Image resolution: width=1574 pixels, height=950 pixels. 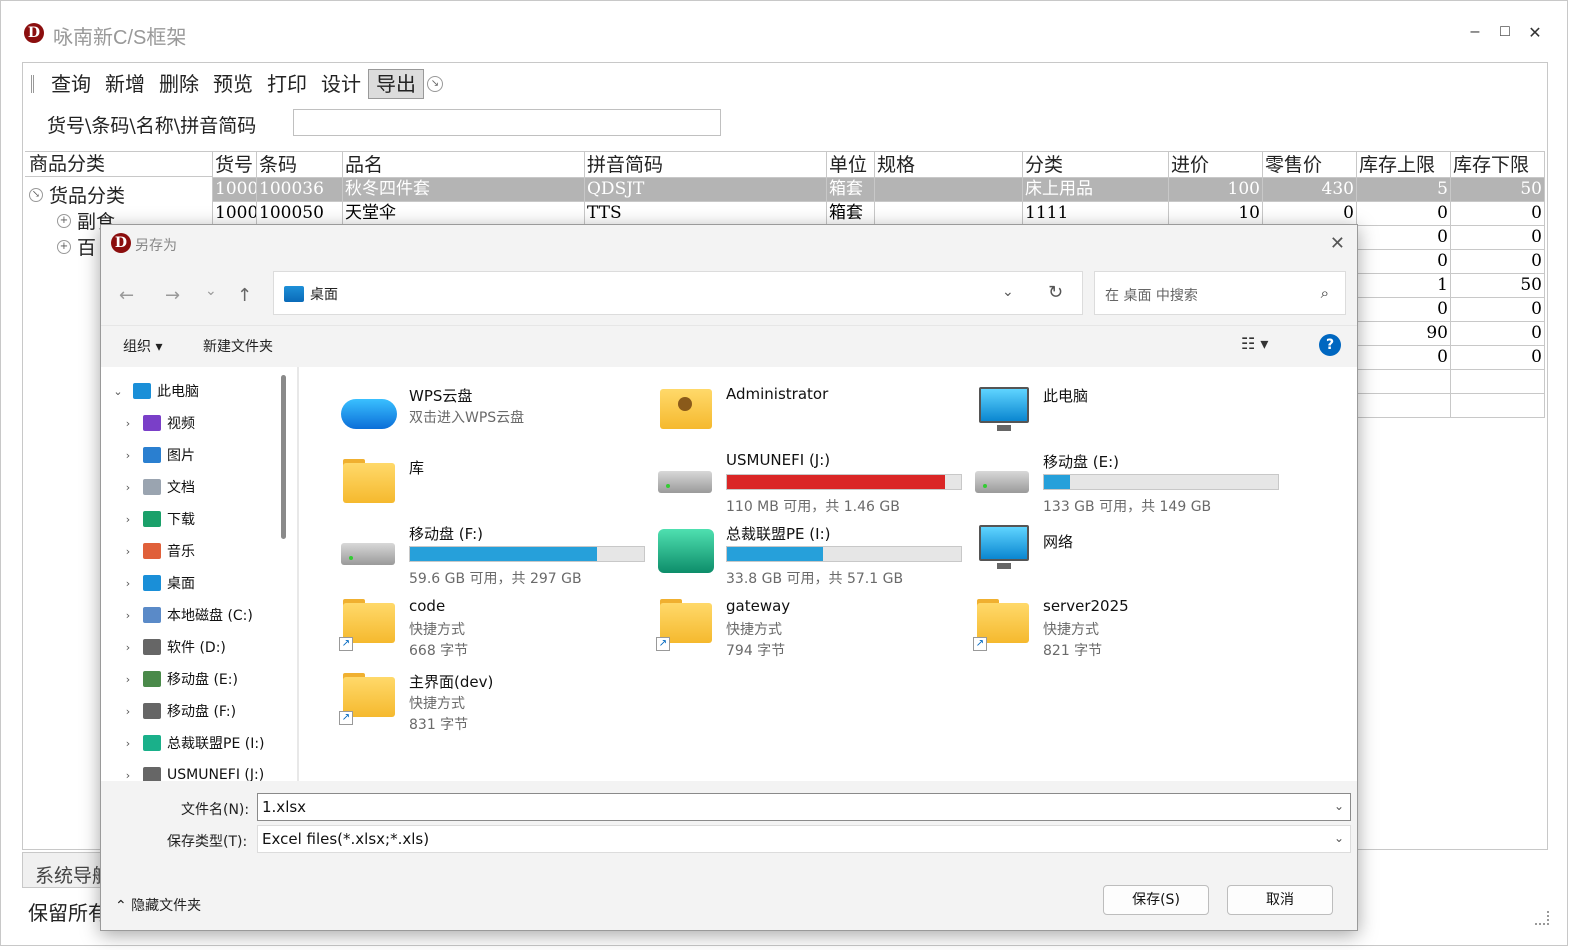 I want to click on table-cell: 5, so click(x=1404, y=190).